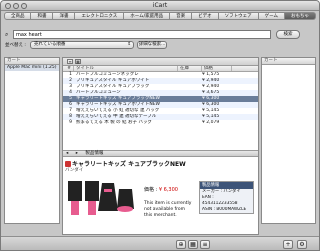 The width and height of the screenshot is (320, 251). I want to click on cart-pane: カート, so click(288, 140).